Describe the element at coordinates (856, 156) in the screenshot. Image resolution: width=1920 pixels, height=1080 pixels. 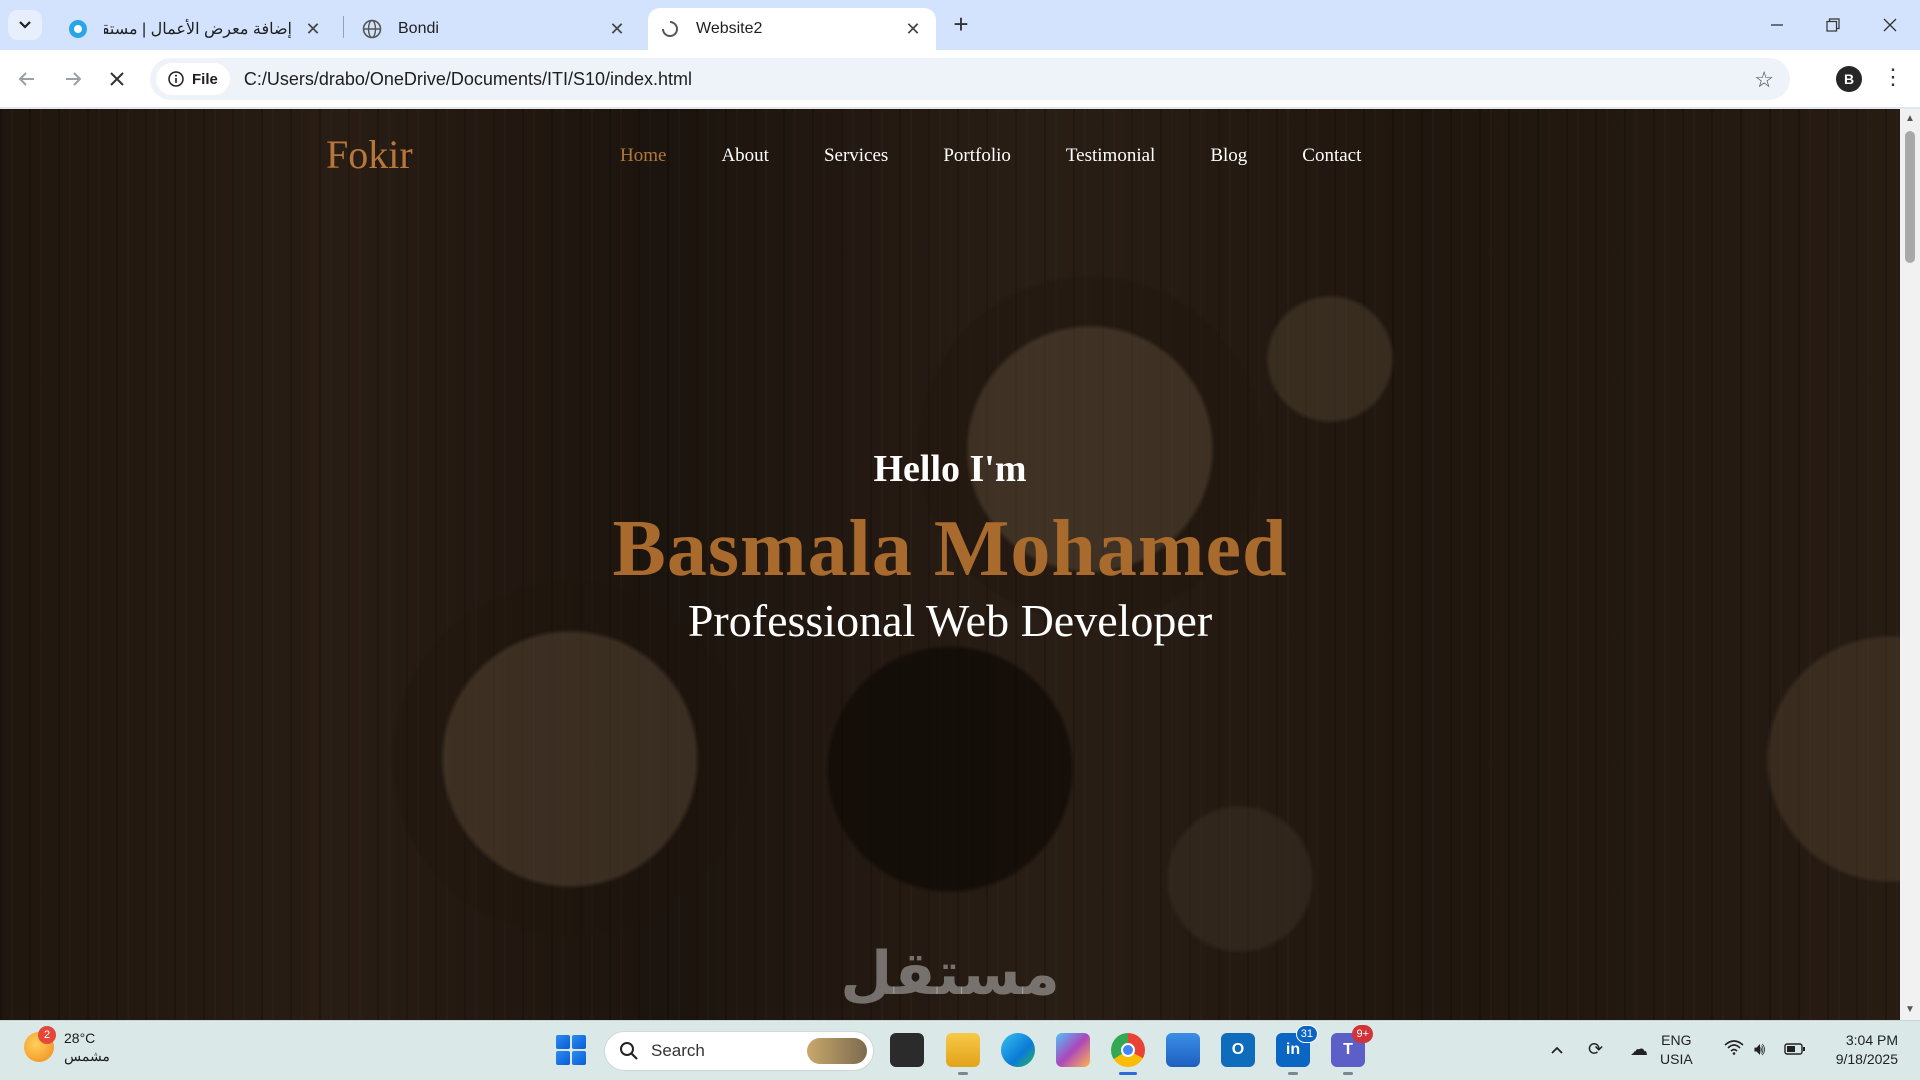
I see `nav-services: Services` at that location.